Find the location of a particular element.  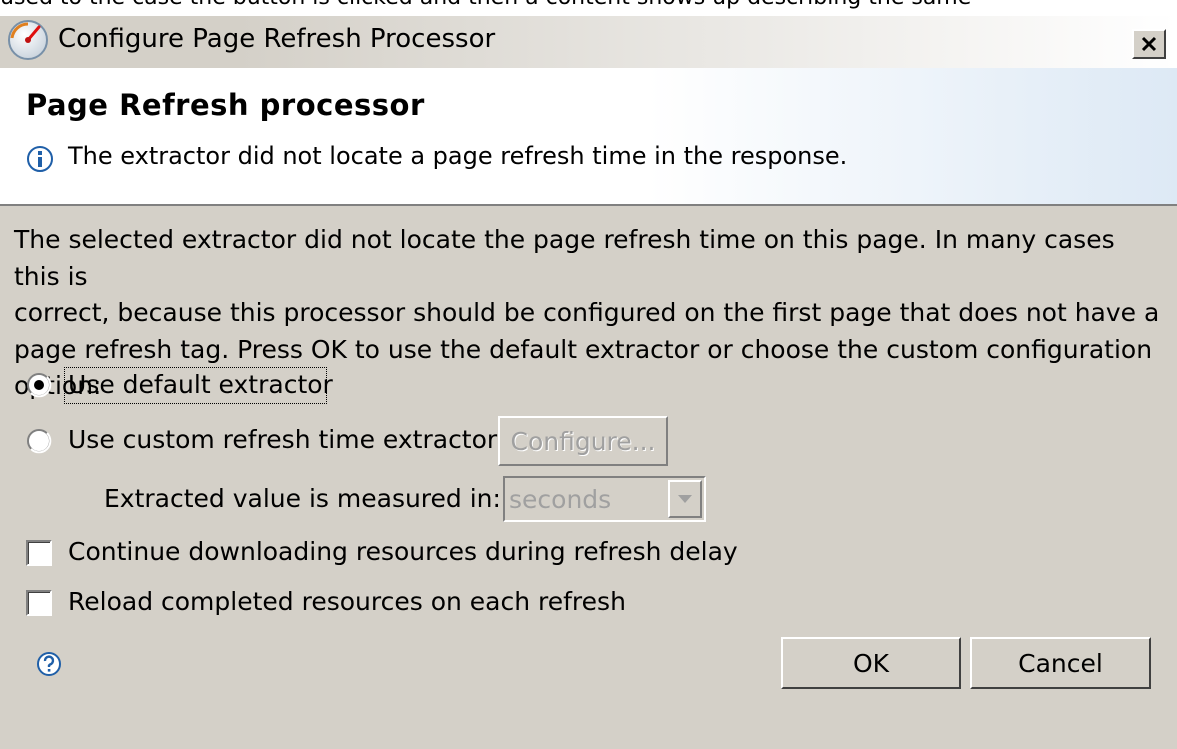

select-arrow-button is located at coordinates (685, 499).